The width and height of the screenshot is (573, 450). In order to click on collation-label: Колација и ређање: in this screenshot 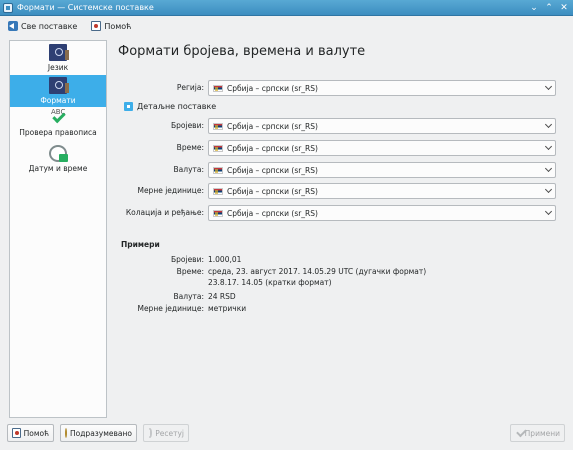, I will do `click(164, 212)`.